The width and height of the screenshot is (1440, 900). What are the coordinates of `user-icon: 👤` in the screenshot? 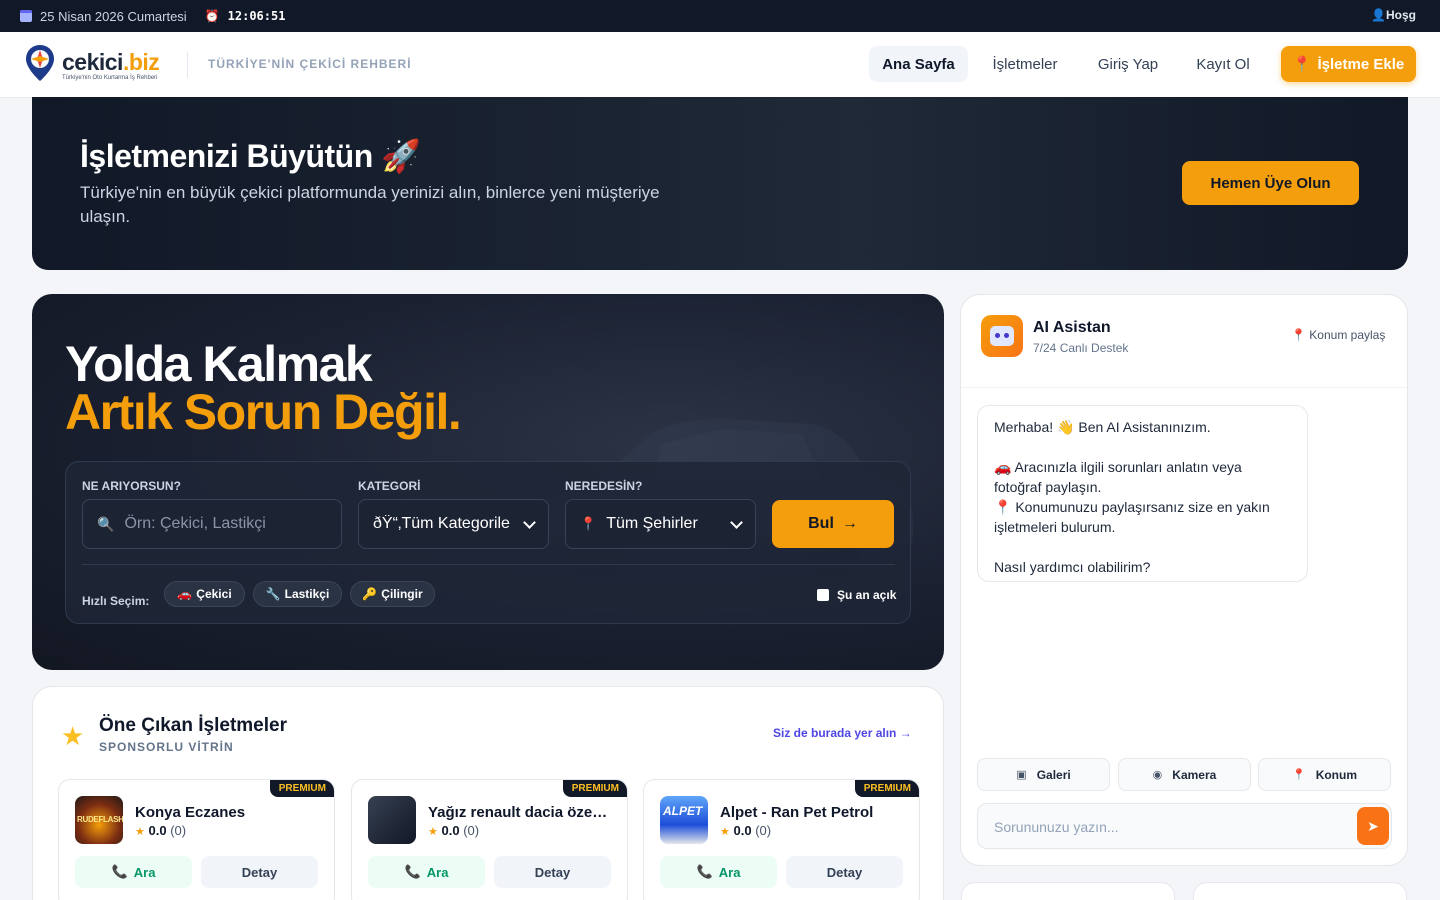 It's located at (1378, 15).